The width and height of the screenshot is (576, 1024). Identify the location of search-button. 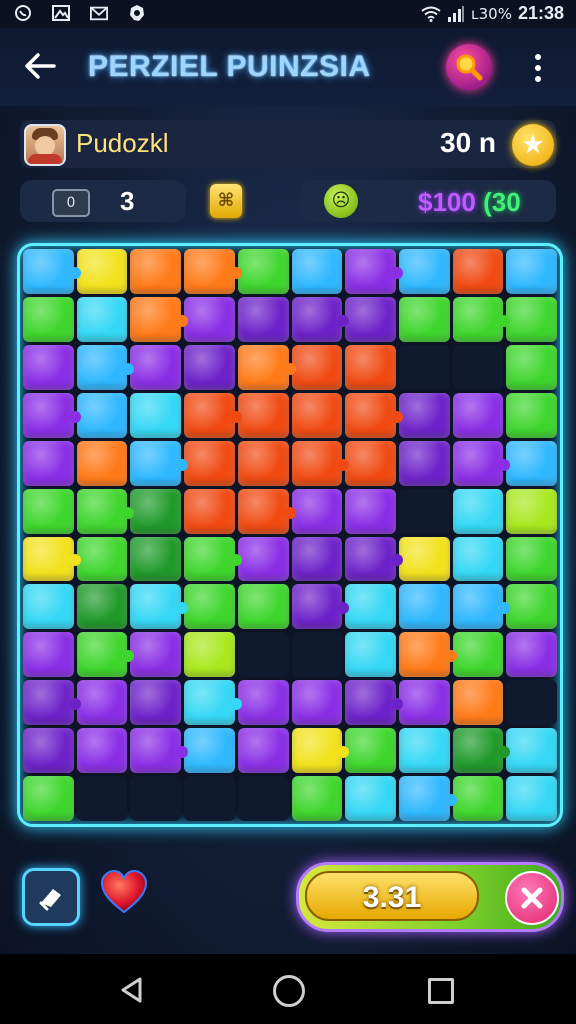
(469, 67).